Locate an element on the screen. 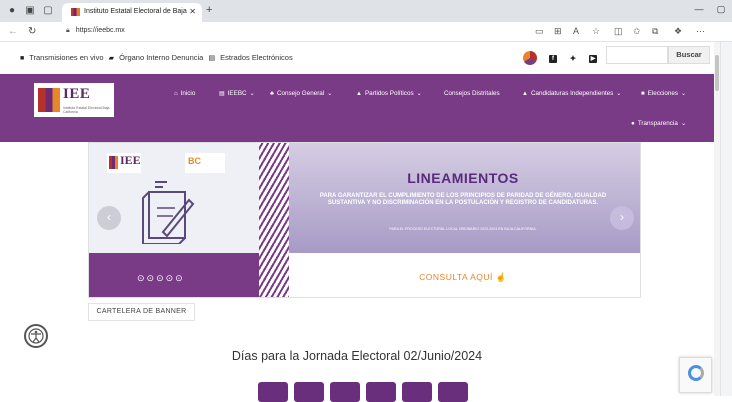 Image resolution: width=732 pixels, height=402 pixels. top-link-estrados: Estrados Electrónicos is located at coordinates (256, 57).